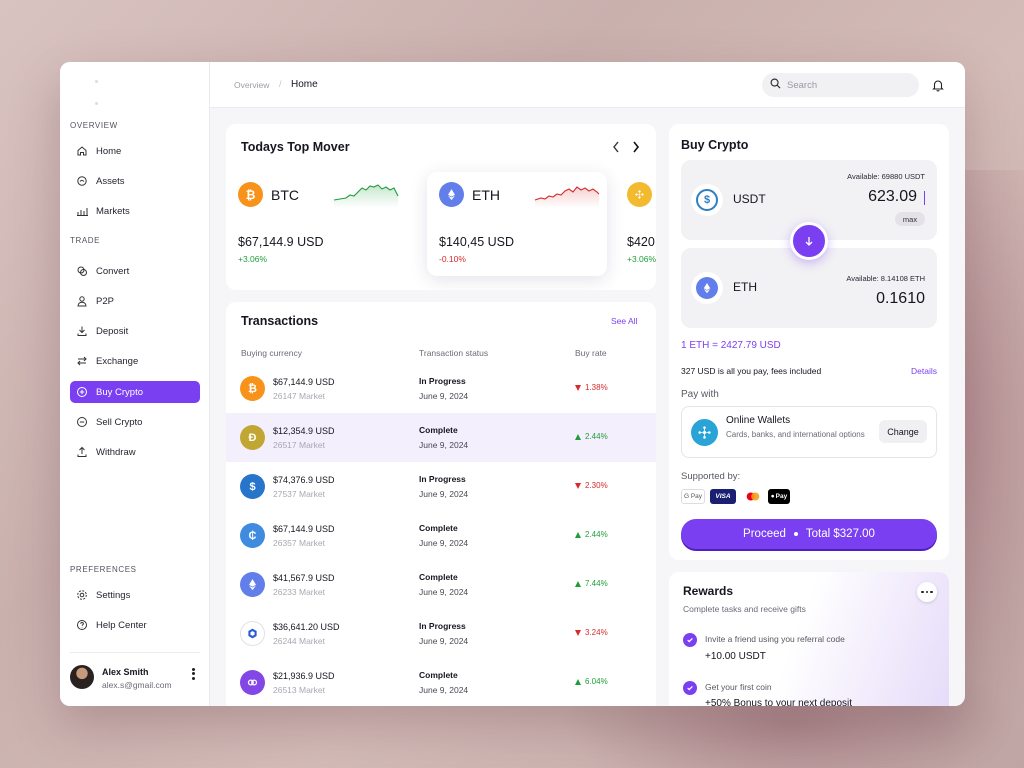 This screenshot has width=1024, height=768. Describe the element at coordinates (751, 371) in the screenshot. I see `fee-note: 327 USD is all you pay, fees included` at that location.